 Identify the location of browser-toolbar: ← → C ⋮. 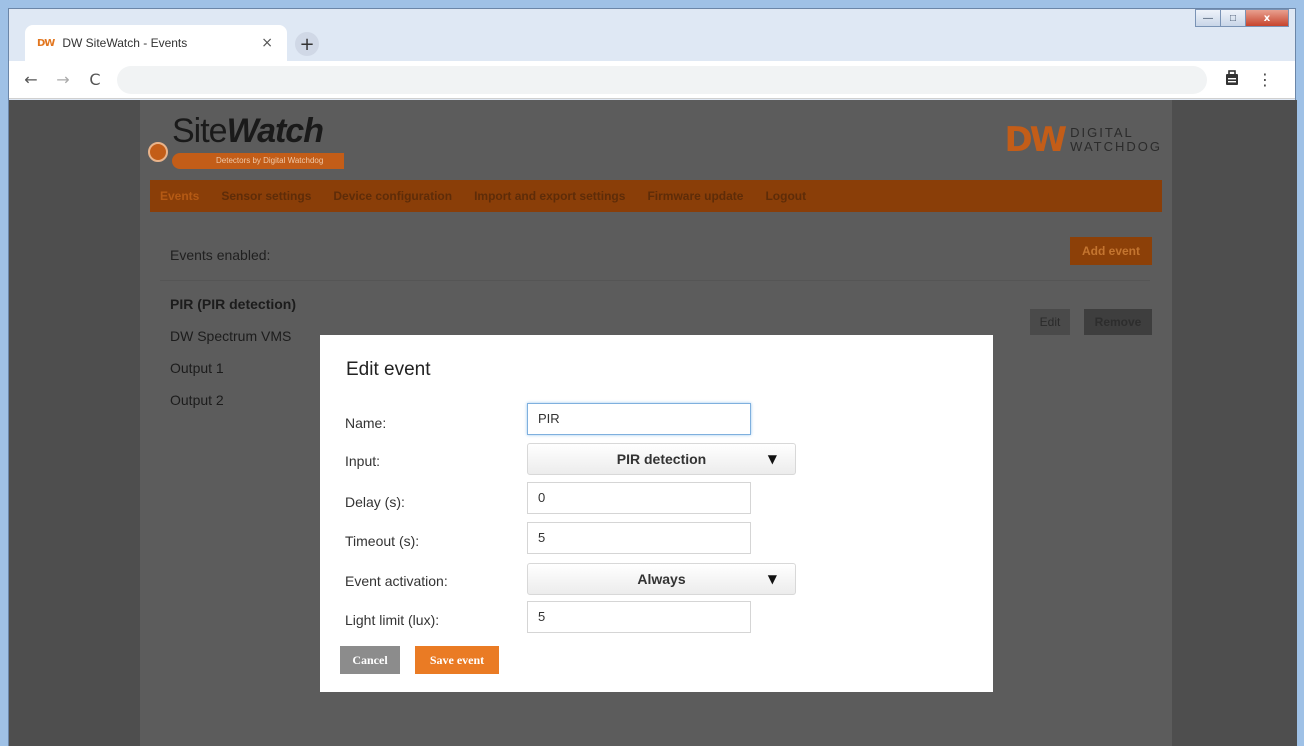
(652, 80).